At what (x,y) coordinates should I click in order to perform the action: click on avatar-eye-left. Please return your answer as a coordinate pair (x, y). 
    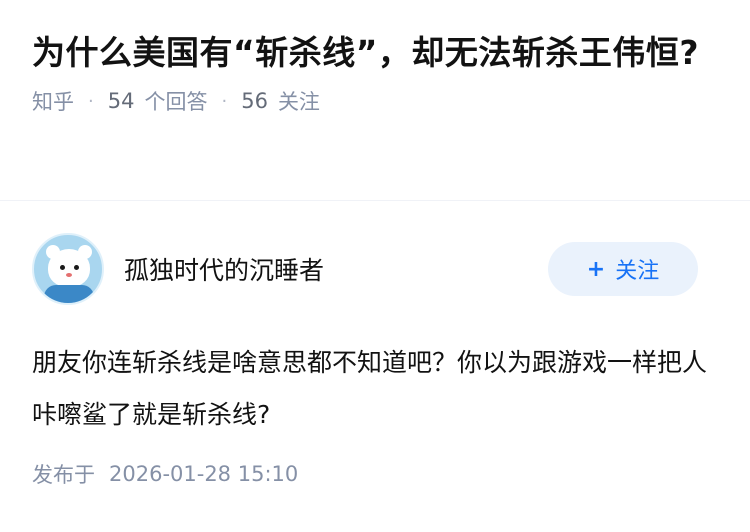
    Looking at the image, I should click on (62, 267).